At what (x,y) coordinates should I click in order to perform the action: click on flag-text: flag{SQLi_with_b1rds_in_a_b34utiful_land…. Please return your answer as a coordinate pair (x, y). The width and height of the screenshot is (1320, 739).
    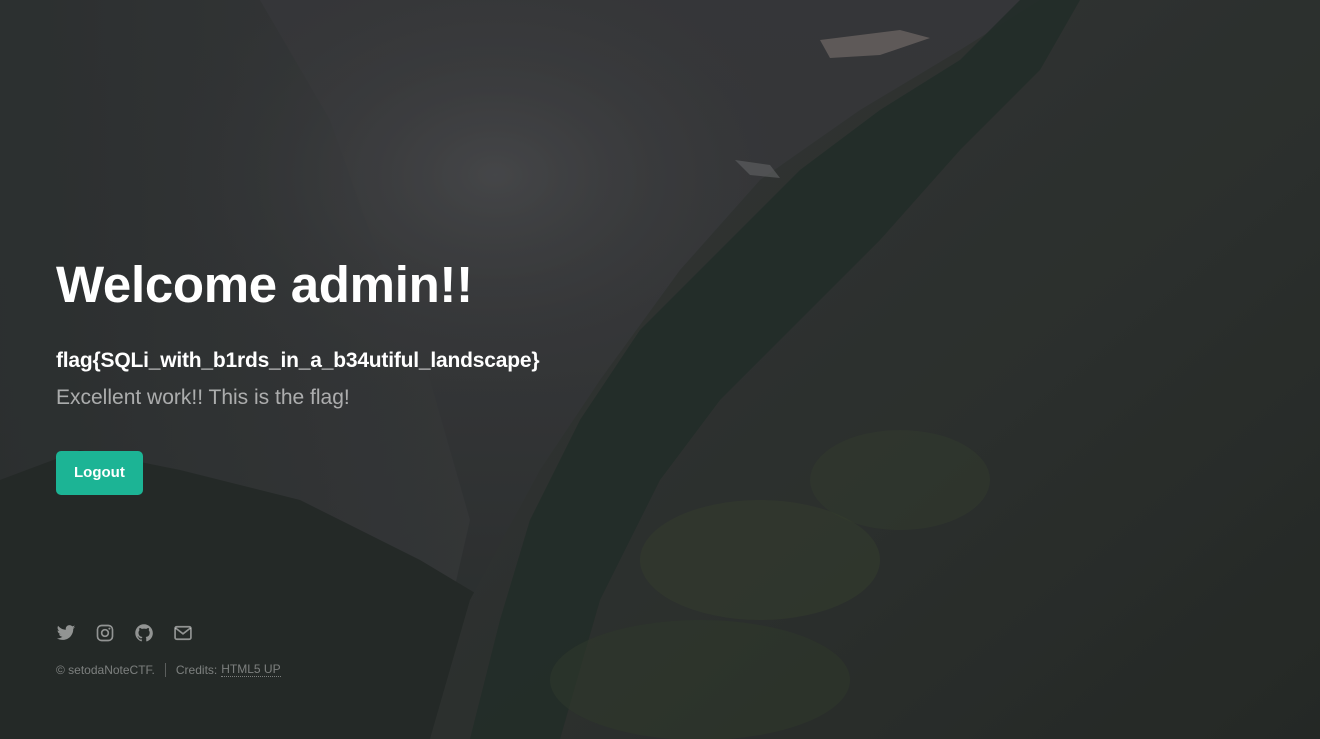
    Looking at the image, I should click on (298, 360).